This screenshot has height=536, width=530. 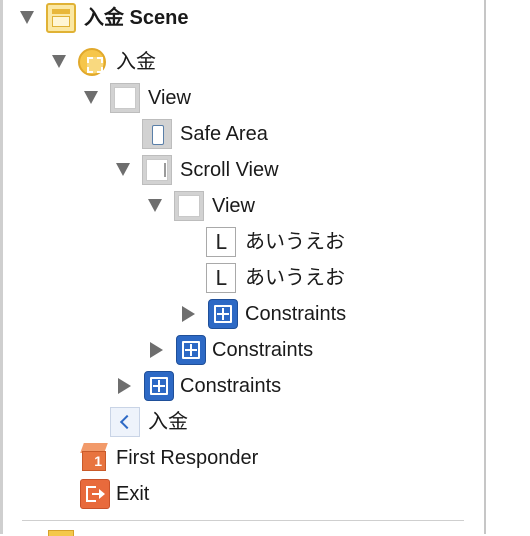 I want to click on outline-row-content-view: View, so click(x=242, y=206).